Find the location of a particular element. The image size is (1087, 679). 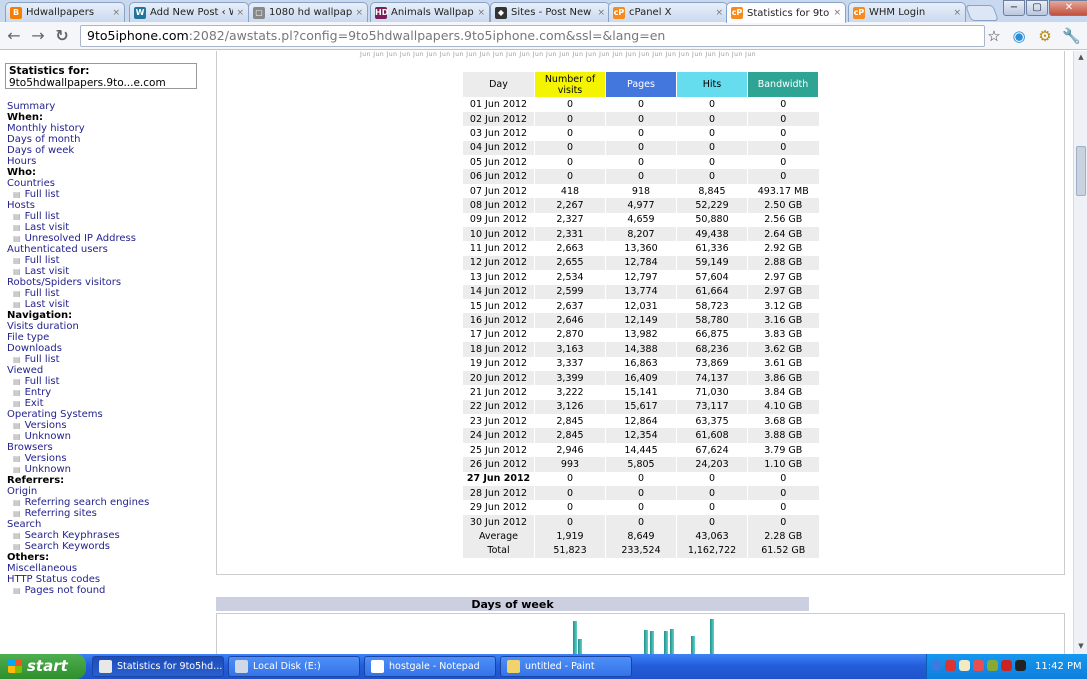

tray-update-icon is located at coordinates (1006, 665).